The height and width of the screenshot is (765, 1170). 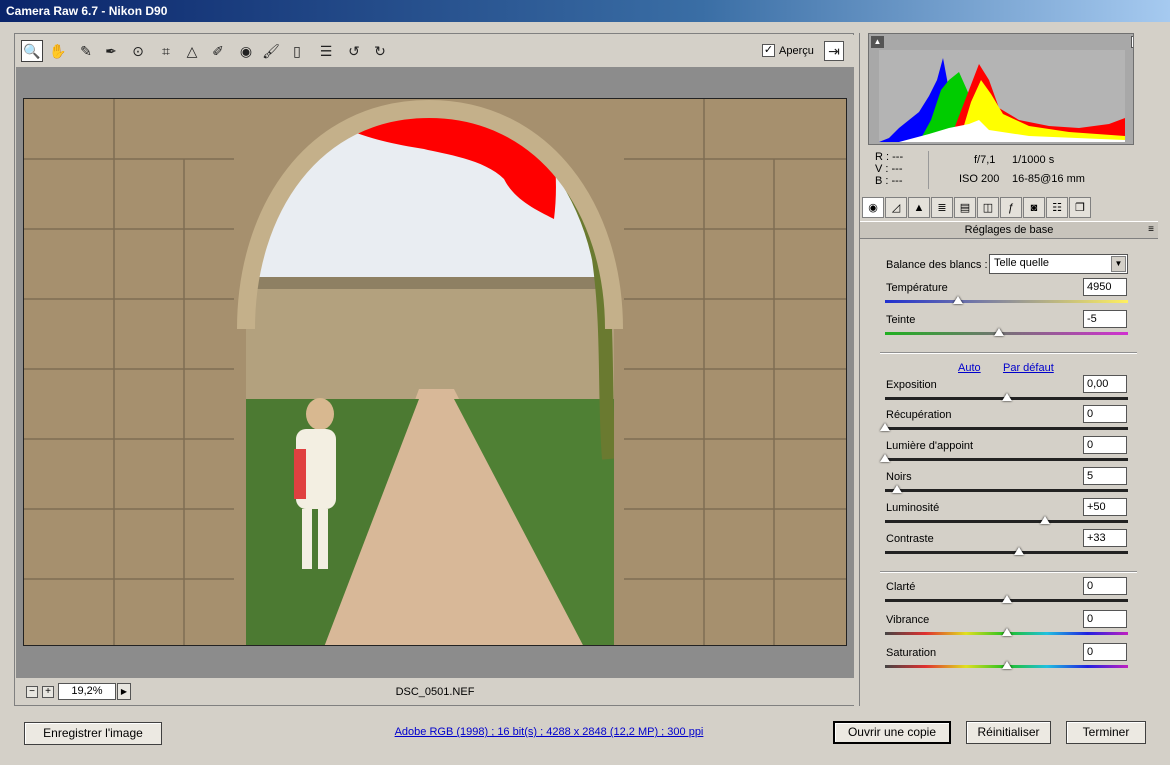 What do you see at coordinates (1080, 207) in the screenshot?
I see `tab-snapshots-icon: ❐` at bounding box center [1080, 207].